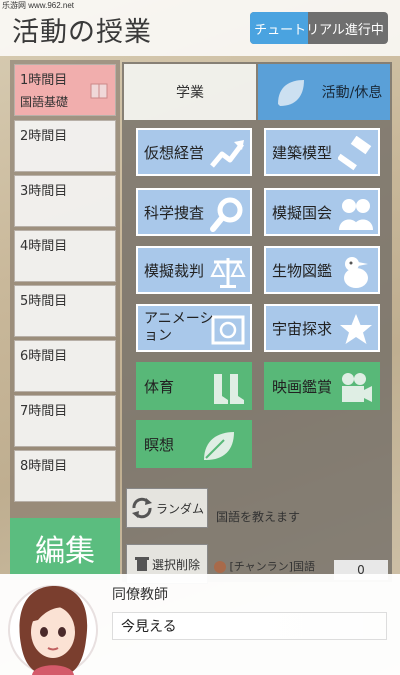 Image resolution: width=400 pixels, height=675 pixels. Describe the element at coordinates (65, 90) in the screenshot. I see `period-slot-1: 1時間目 国語基礎` at that location.